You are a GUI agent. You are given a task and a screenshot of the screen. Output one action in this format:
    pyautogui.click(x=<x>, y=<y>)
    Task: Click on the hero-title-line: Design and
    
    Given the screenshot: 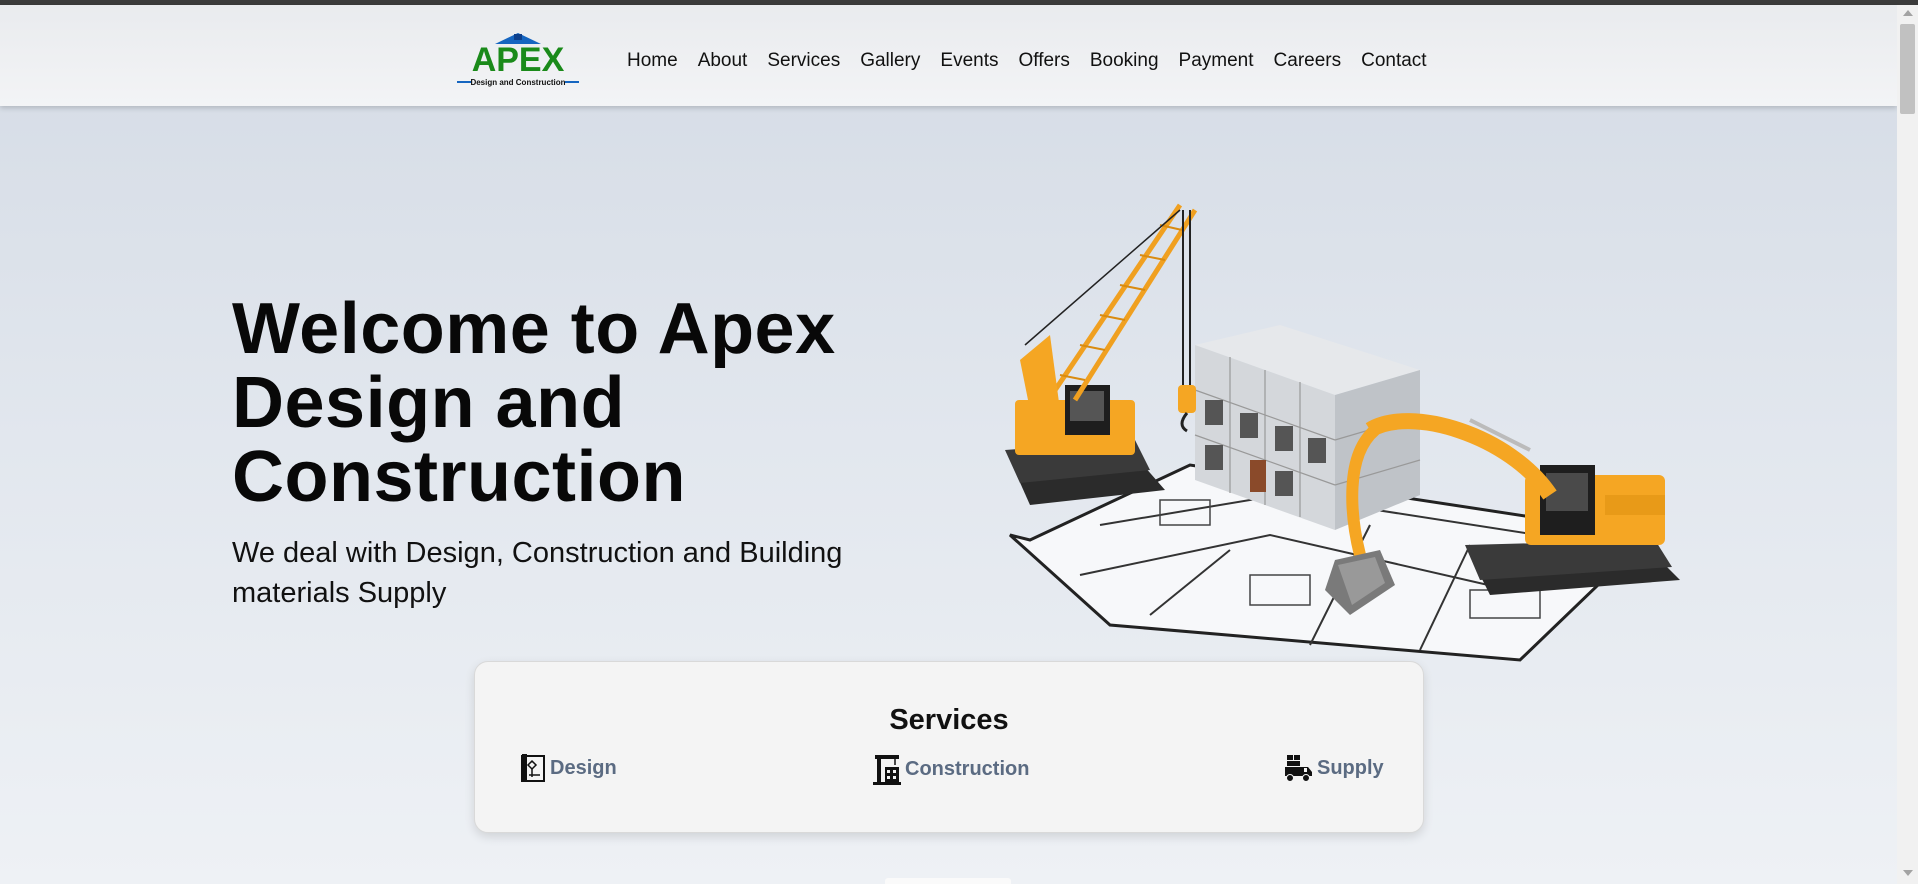 What is the action you would take?
    pyautogui.click(x=429, y=403)
    